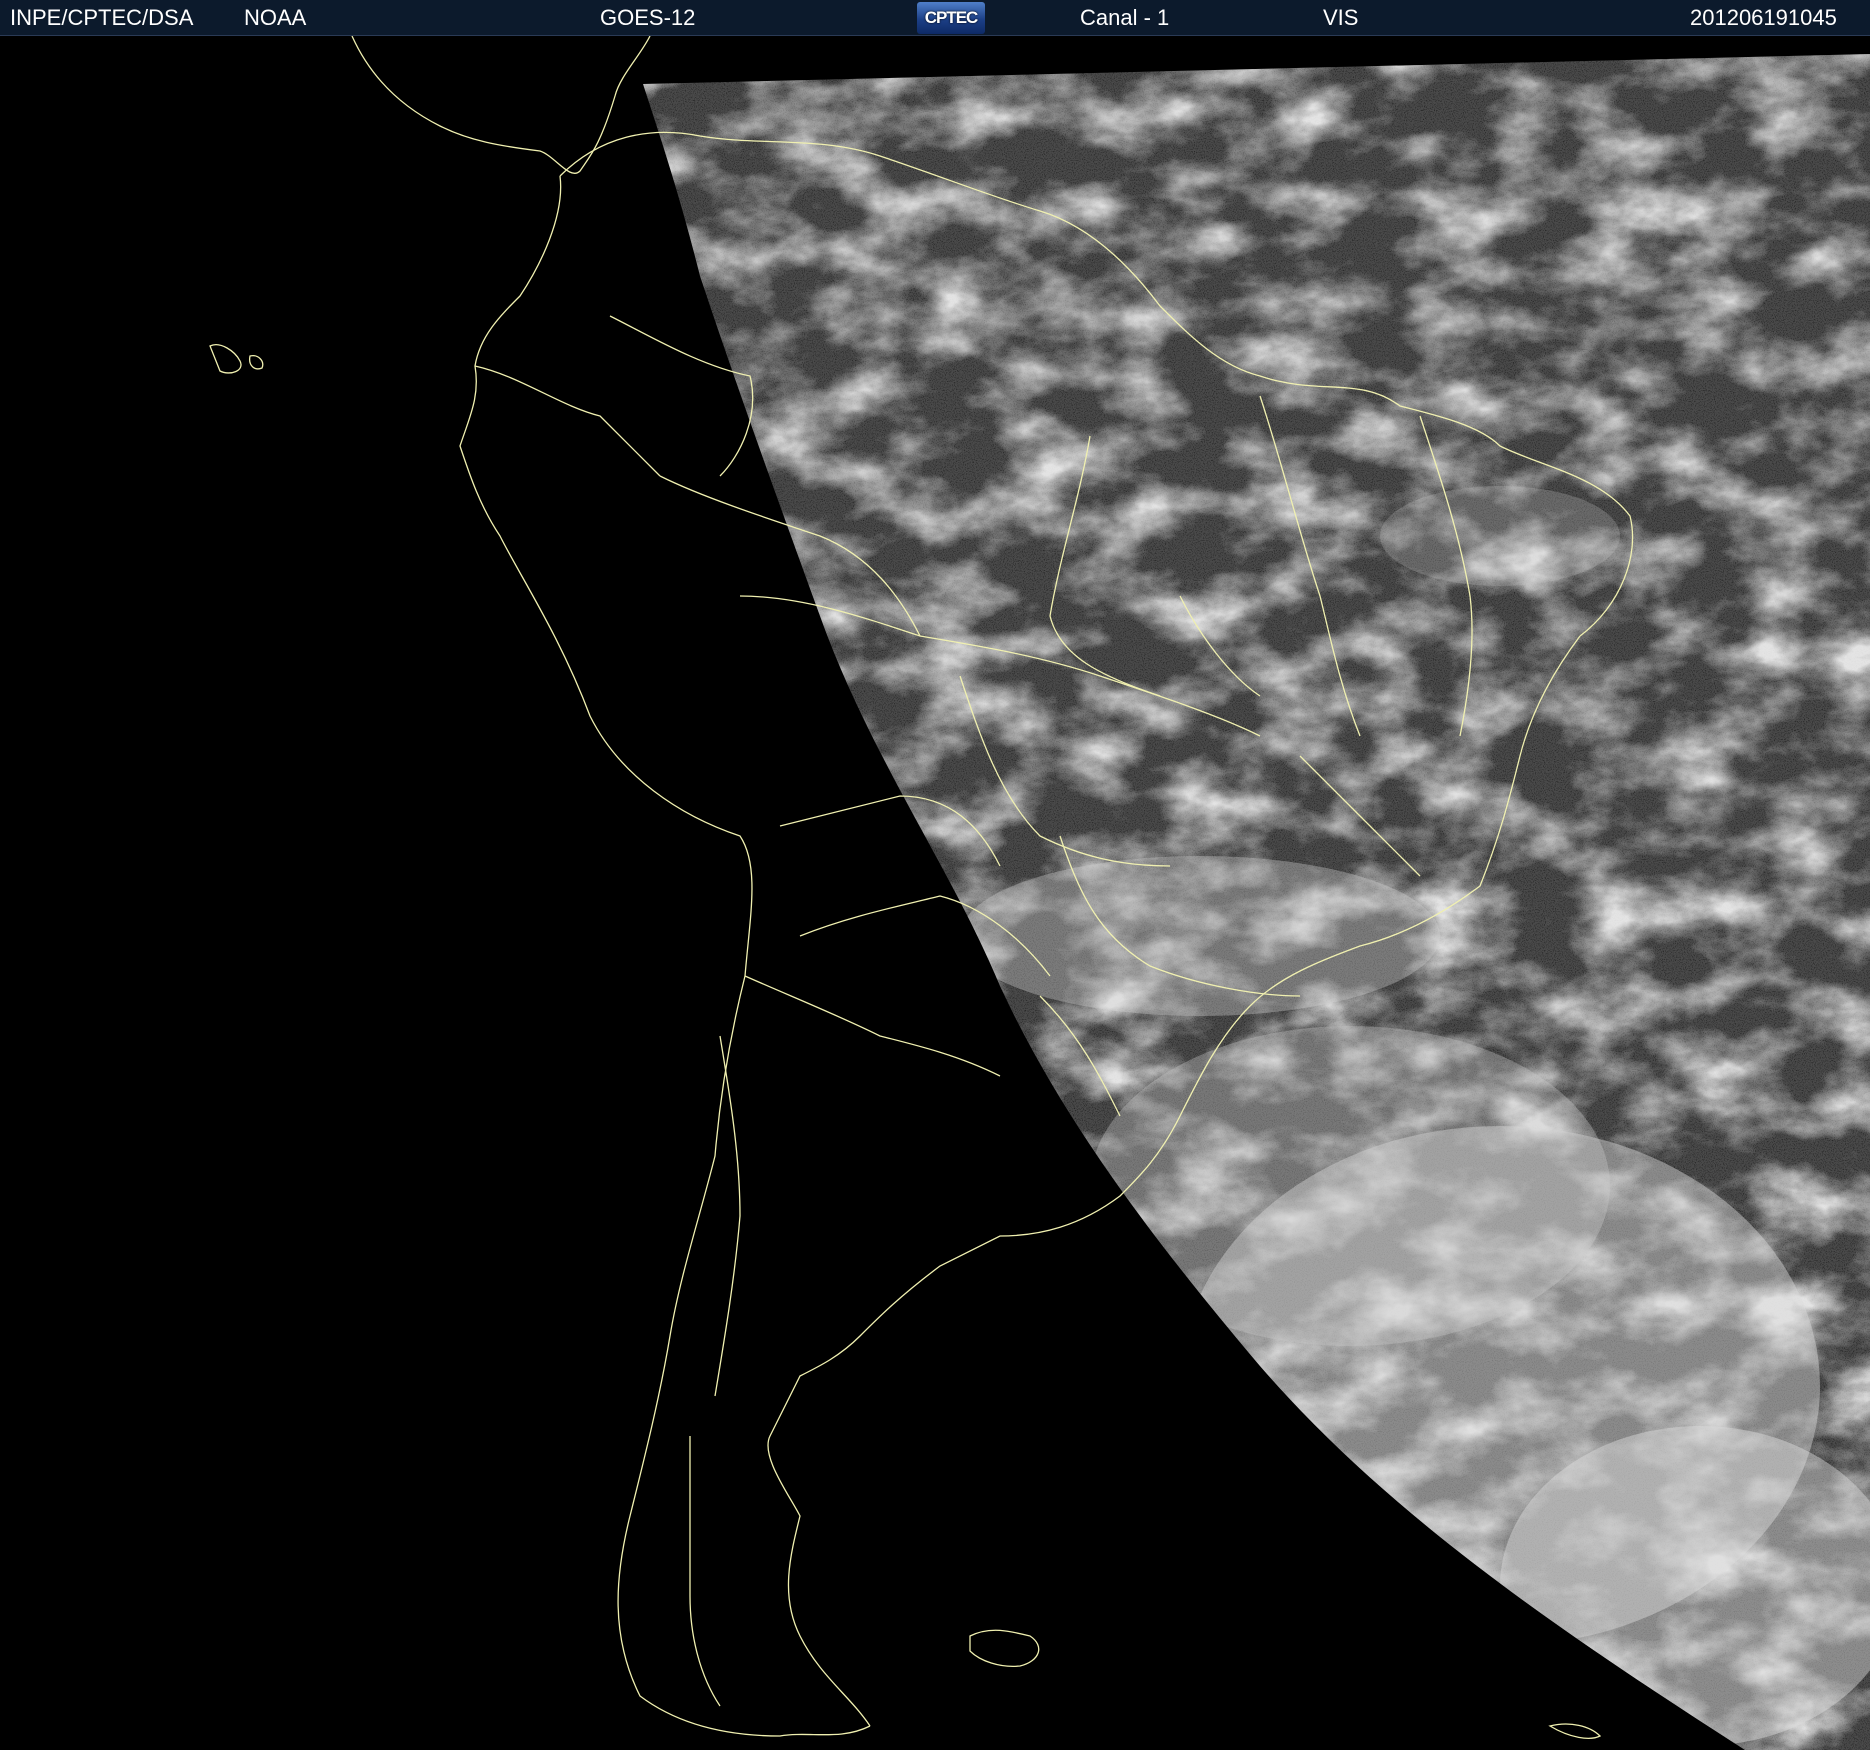 The height and width of the screenshot is (1750, 1870). I want to click on channel-label: Canal - 1, so click(1125, 17).